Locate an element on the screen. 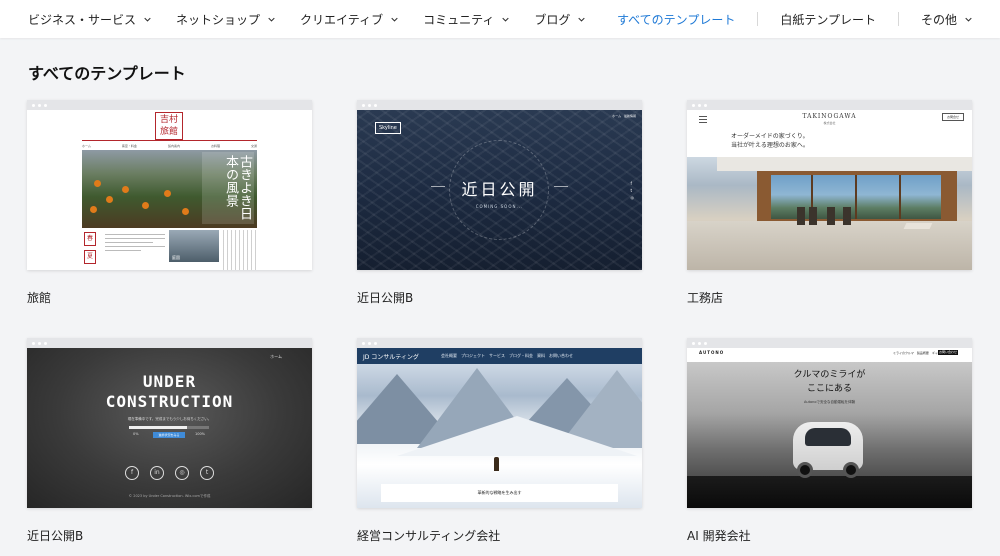 The height and width of the screenshot is (556, 1000). thumbnail-screen: Skyline ホーム 最新情報 近日公開 COMING SOON... f t ◎ is located at coordinates (499, 190).